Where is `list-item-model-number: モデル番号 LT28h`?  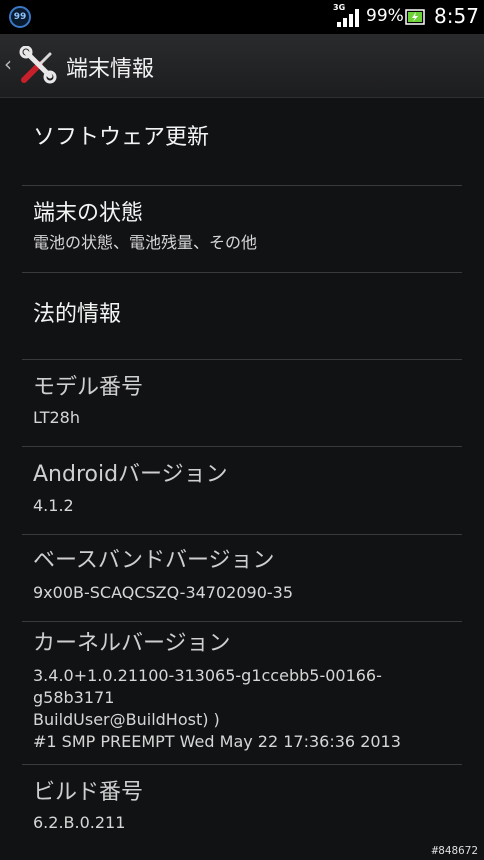 list-item-model-number: モデル番号 LT28h is located at coordinates (242, 403).